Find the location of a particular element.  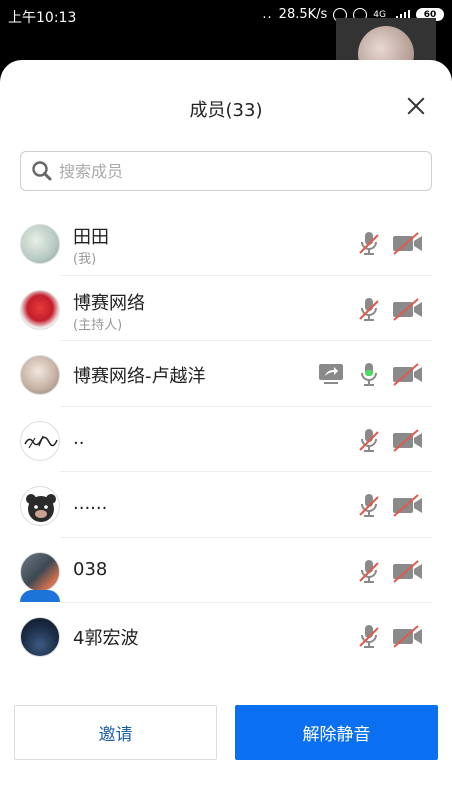

search-input is located at coordinates (229, 171).